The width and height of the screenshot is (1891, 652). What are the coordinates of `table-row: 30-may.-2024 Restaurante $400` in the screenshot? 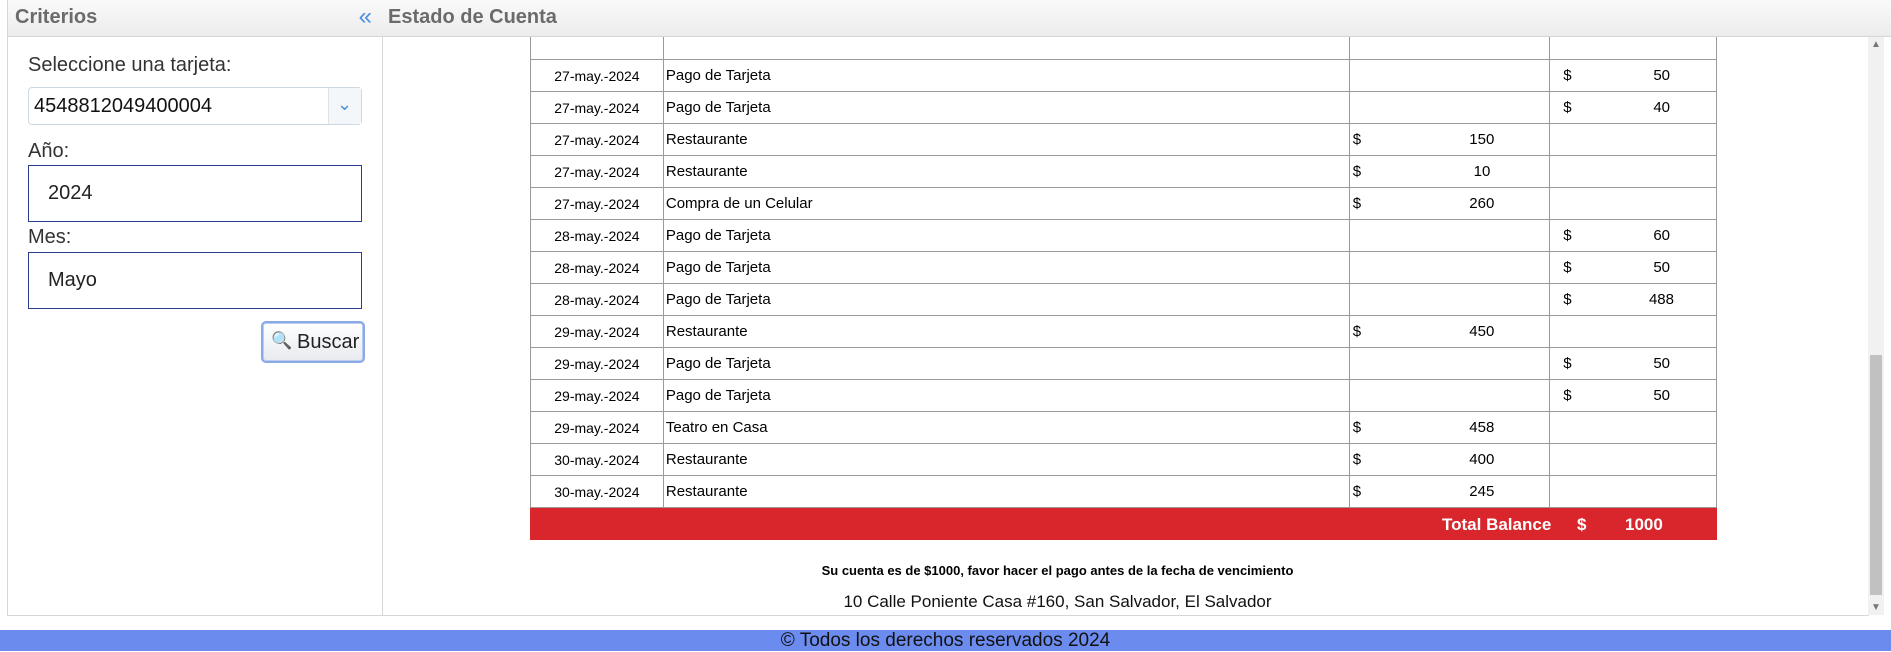 It's located at (1123, 459).